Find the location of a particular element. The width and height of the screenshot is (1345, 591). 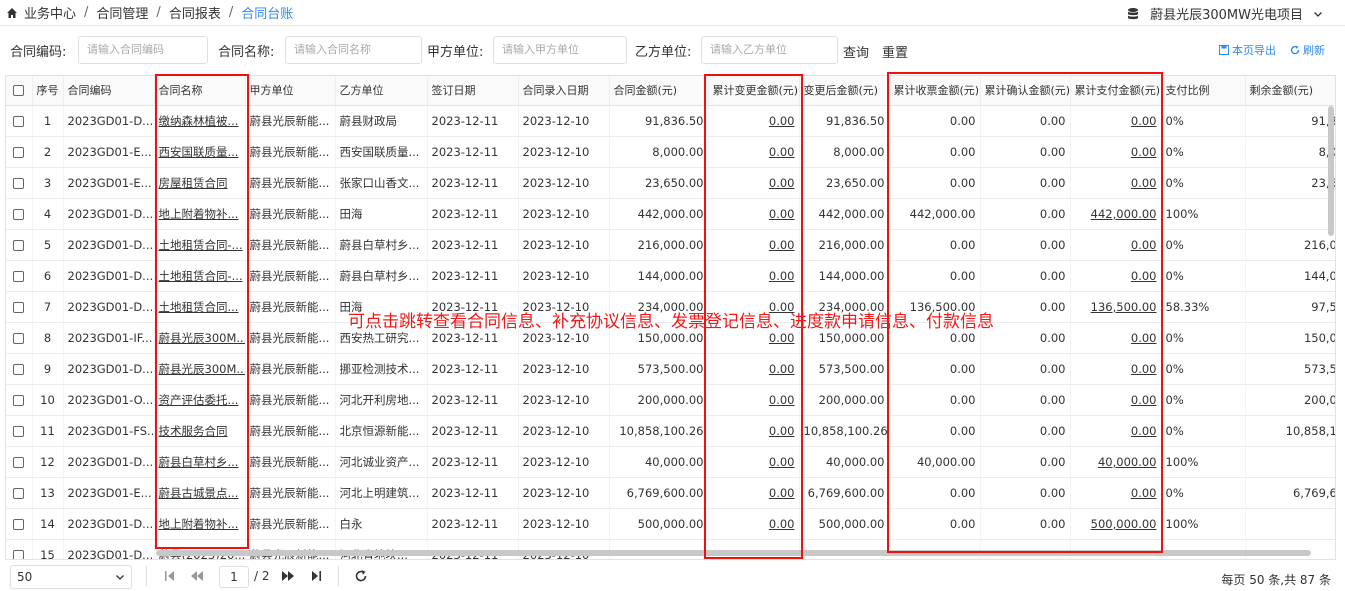

cell-remaining-amount: 144,000 is located at coordinates (1290, 276).